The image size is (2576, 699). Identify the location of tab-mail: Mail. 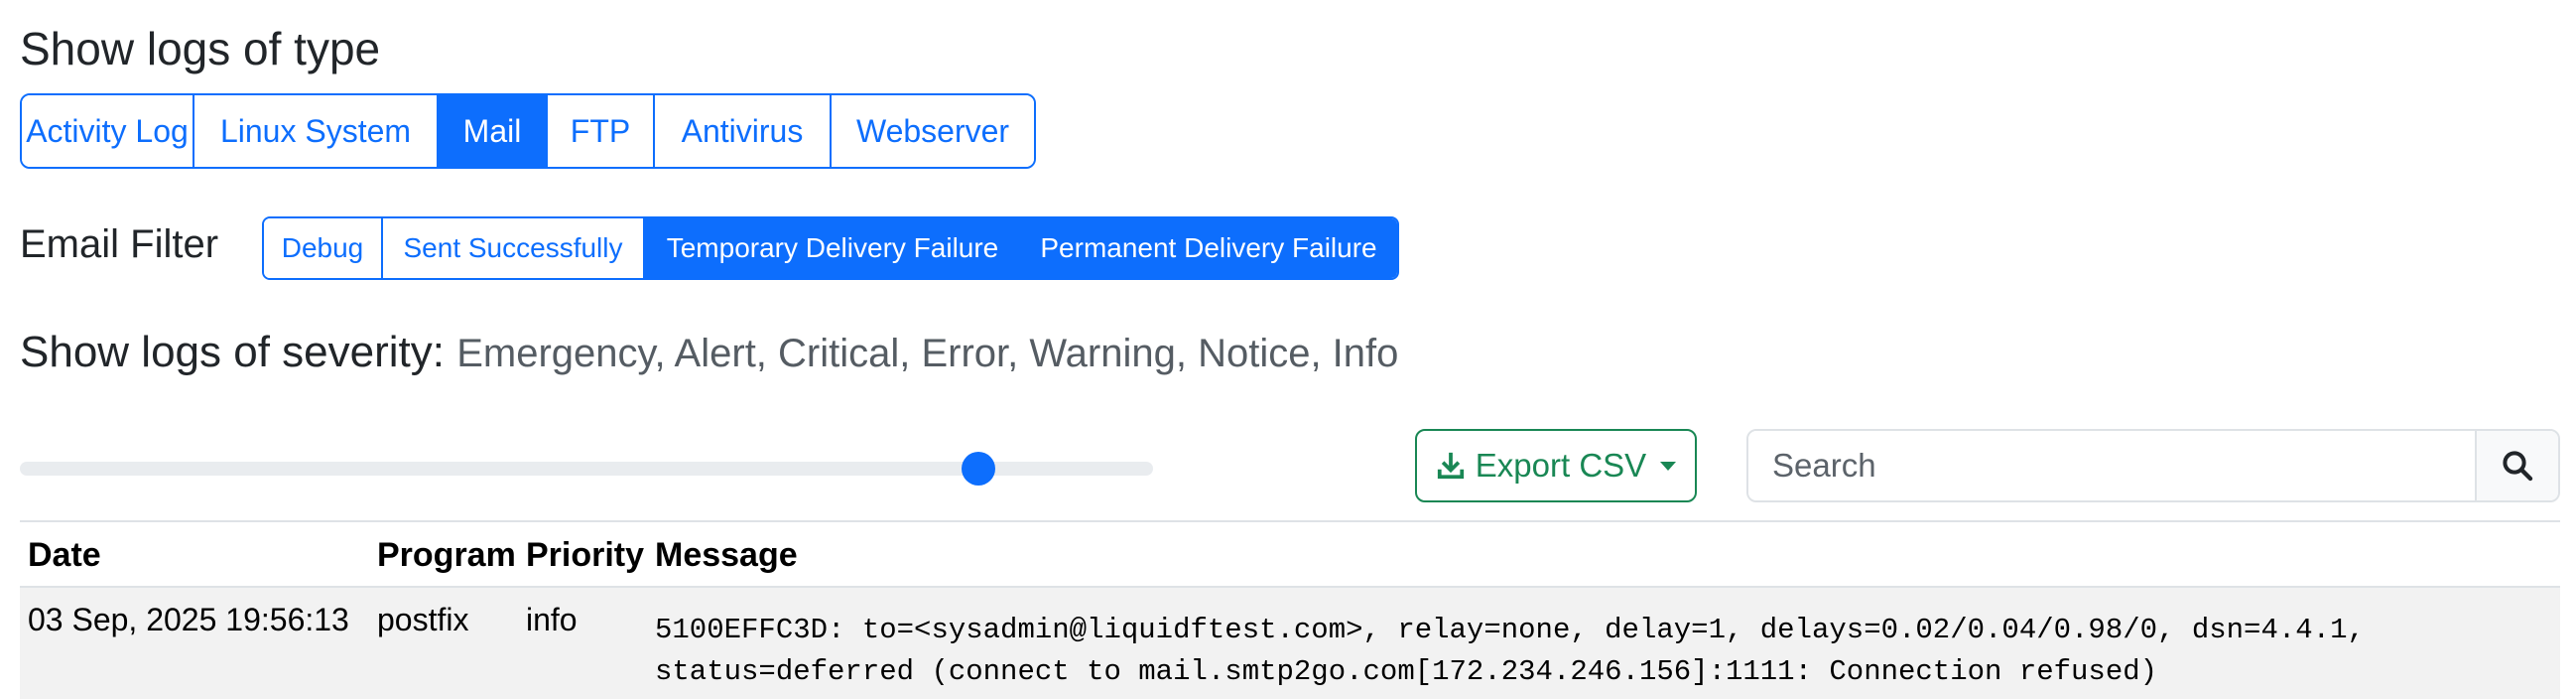
(492, 131).